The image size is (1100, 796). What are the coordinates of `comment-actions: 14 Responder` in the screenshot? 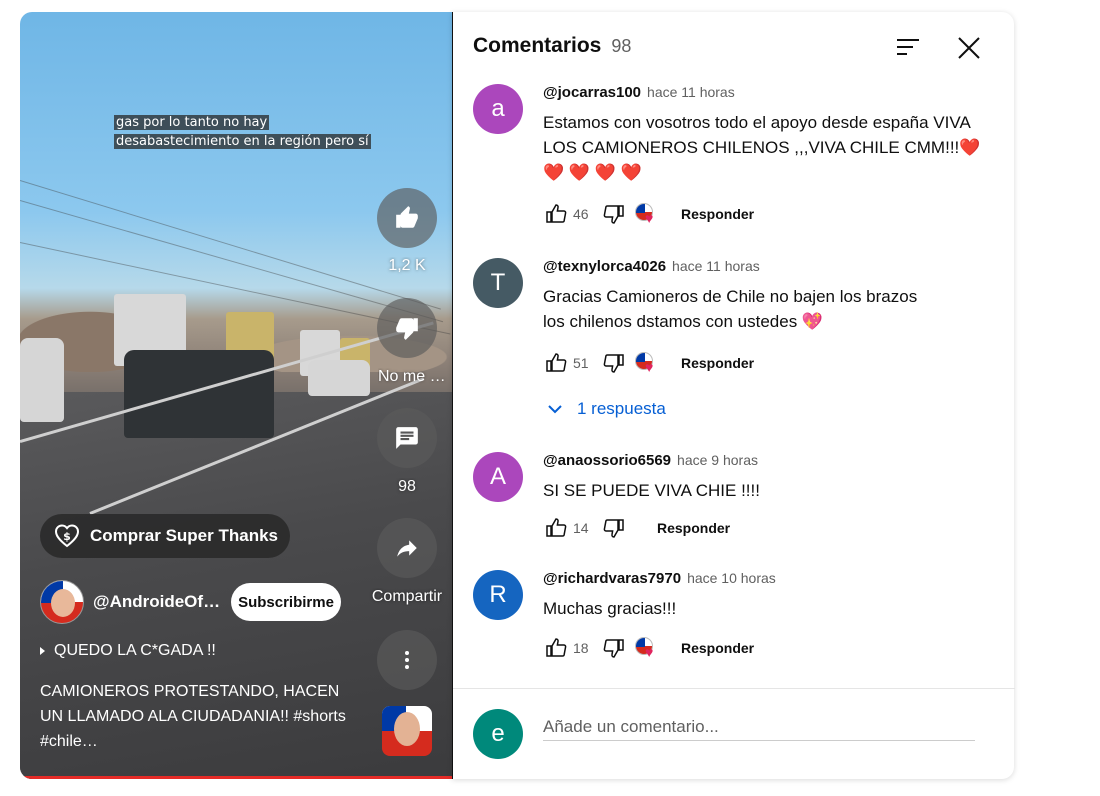 It's located at (763, 528).